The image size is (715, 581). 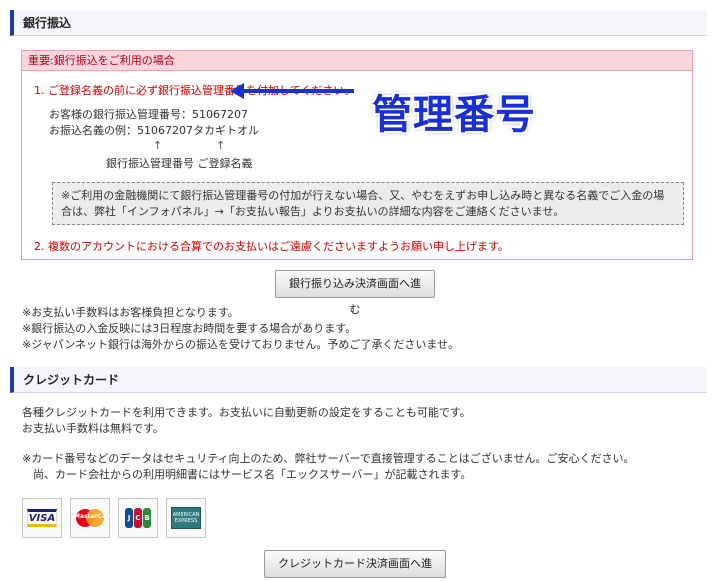 I want to click on arrow-left-icon, so click(x=237, y=91).